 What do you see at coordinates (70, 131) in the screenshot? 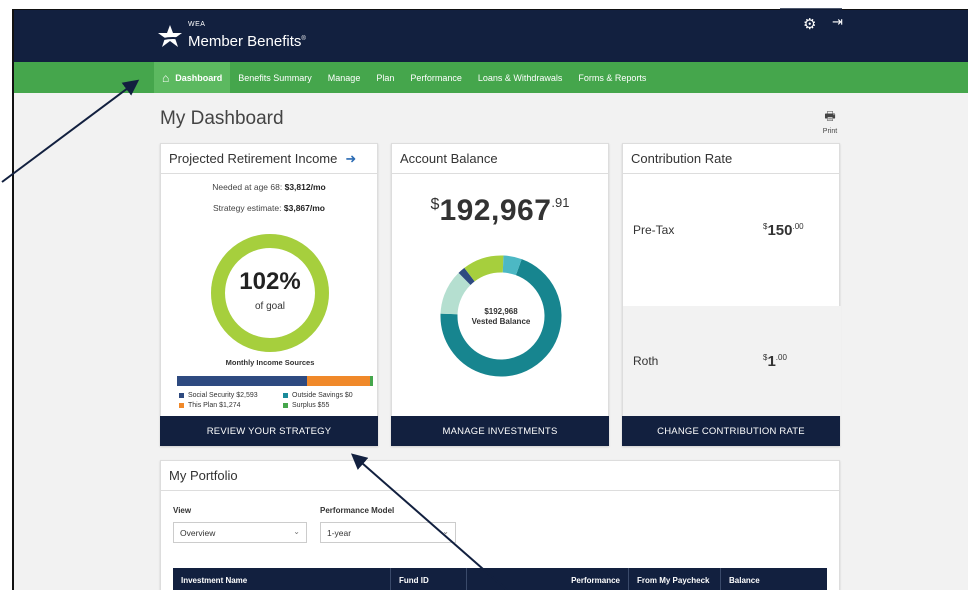
I see `arrow-to-dashboard` at bounding box center [70, 131].